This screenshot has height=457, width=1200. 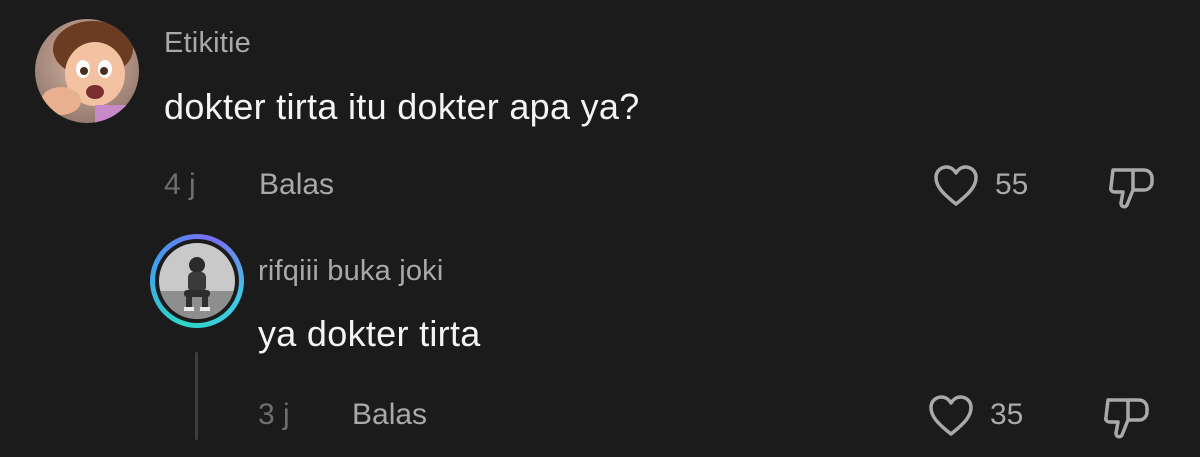 I want to click on like-count: 55, so click(x=1012, y=184).